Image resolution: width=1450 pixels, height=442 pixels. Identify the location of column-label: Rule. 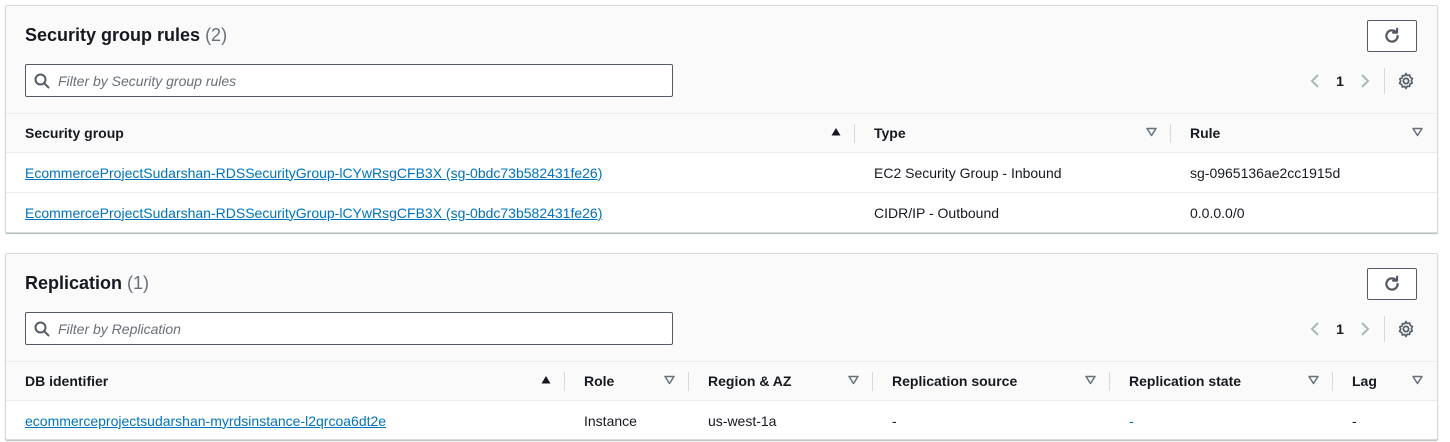
(1205, 133).